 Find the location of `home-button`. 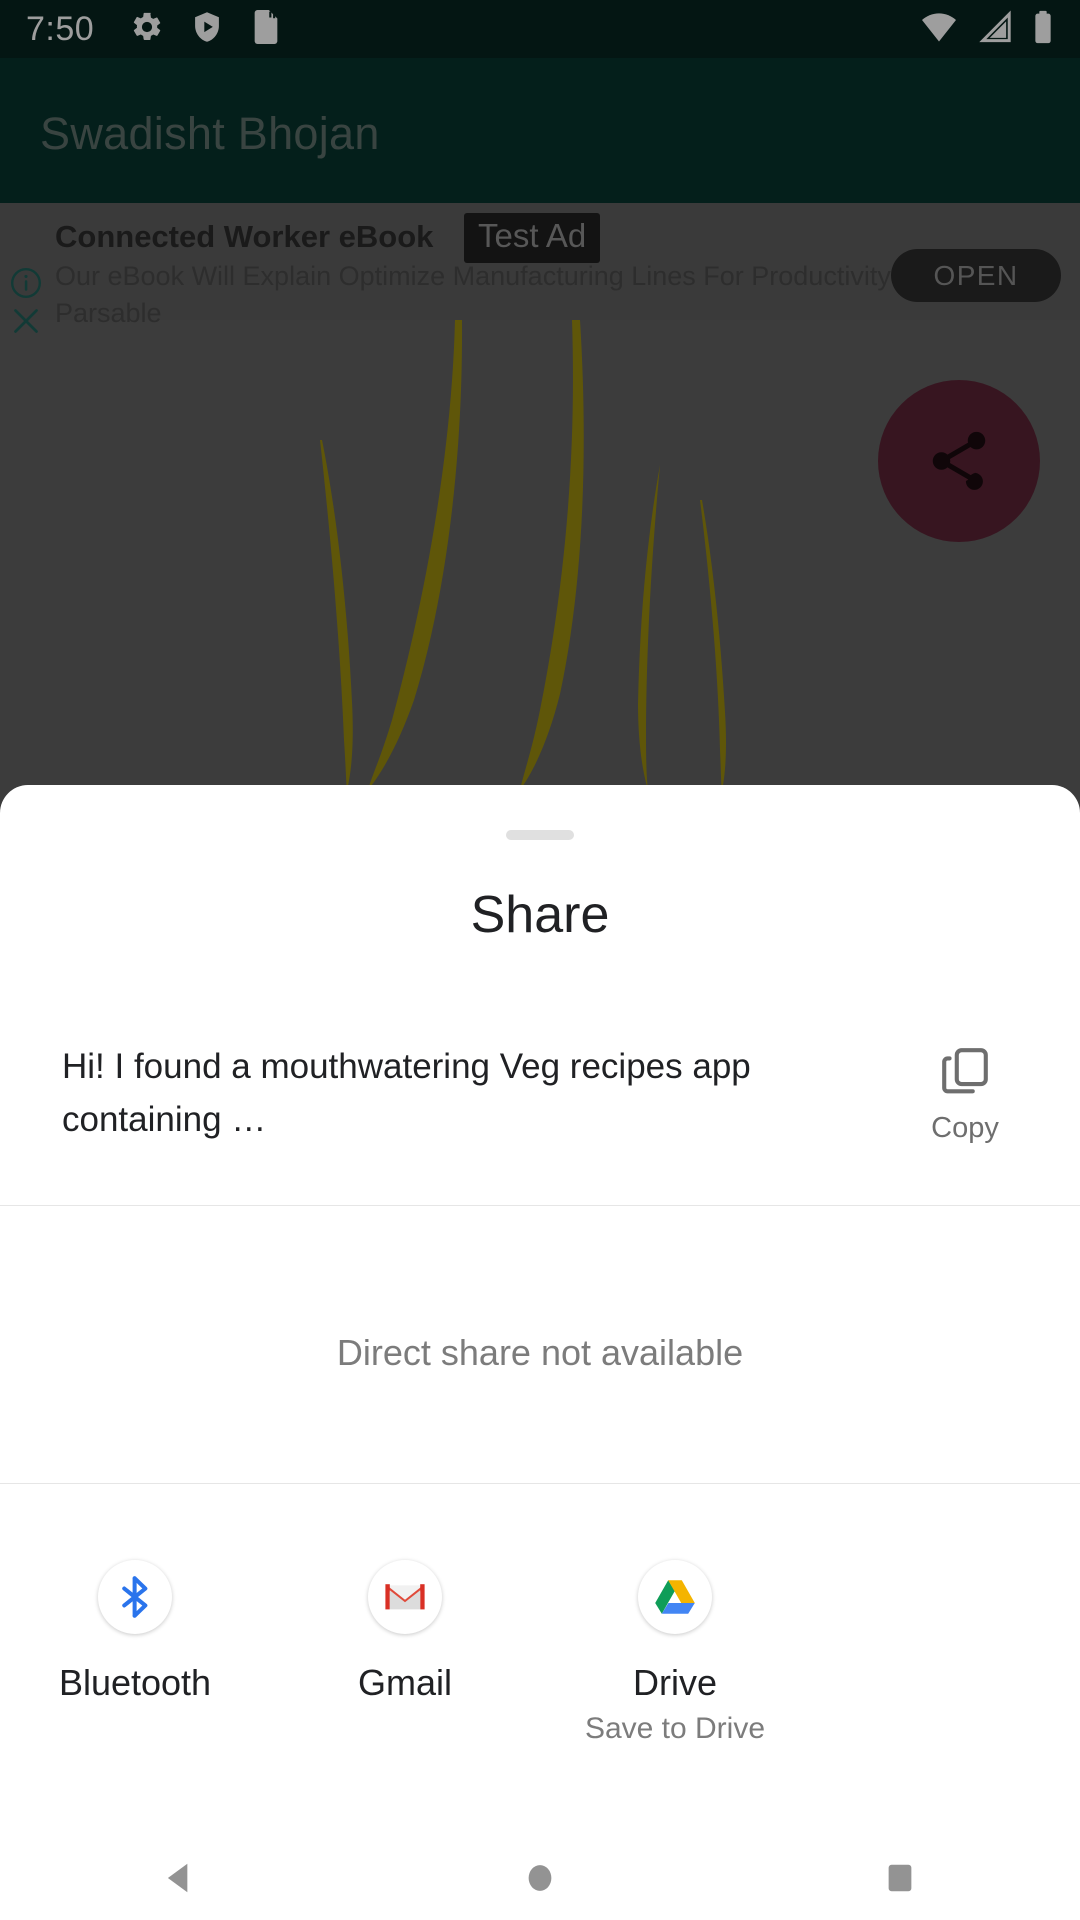

home-button is located at coordinates (540, 1878).